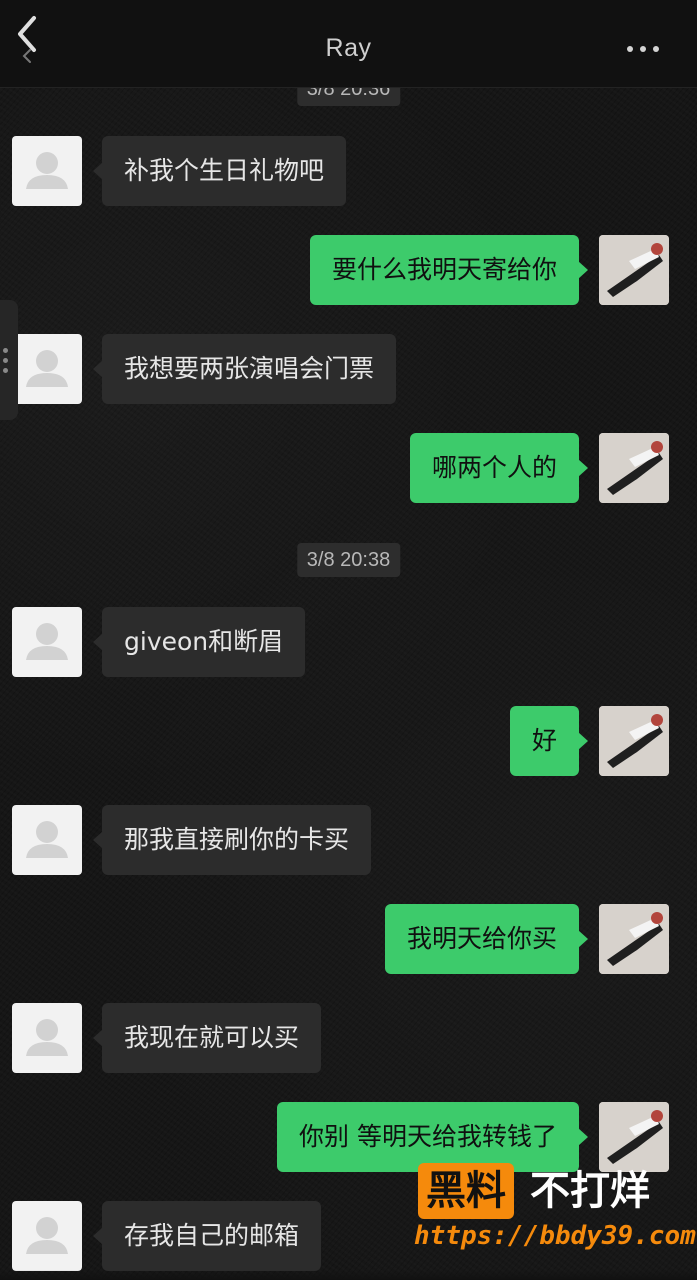 The width and height of the screenshot is (697, 1280). I want to click on watermark: 黑料 不打烊 https://bbdy39.com, so click(555, 1213).